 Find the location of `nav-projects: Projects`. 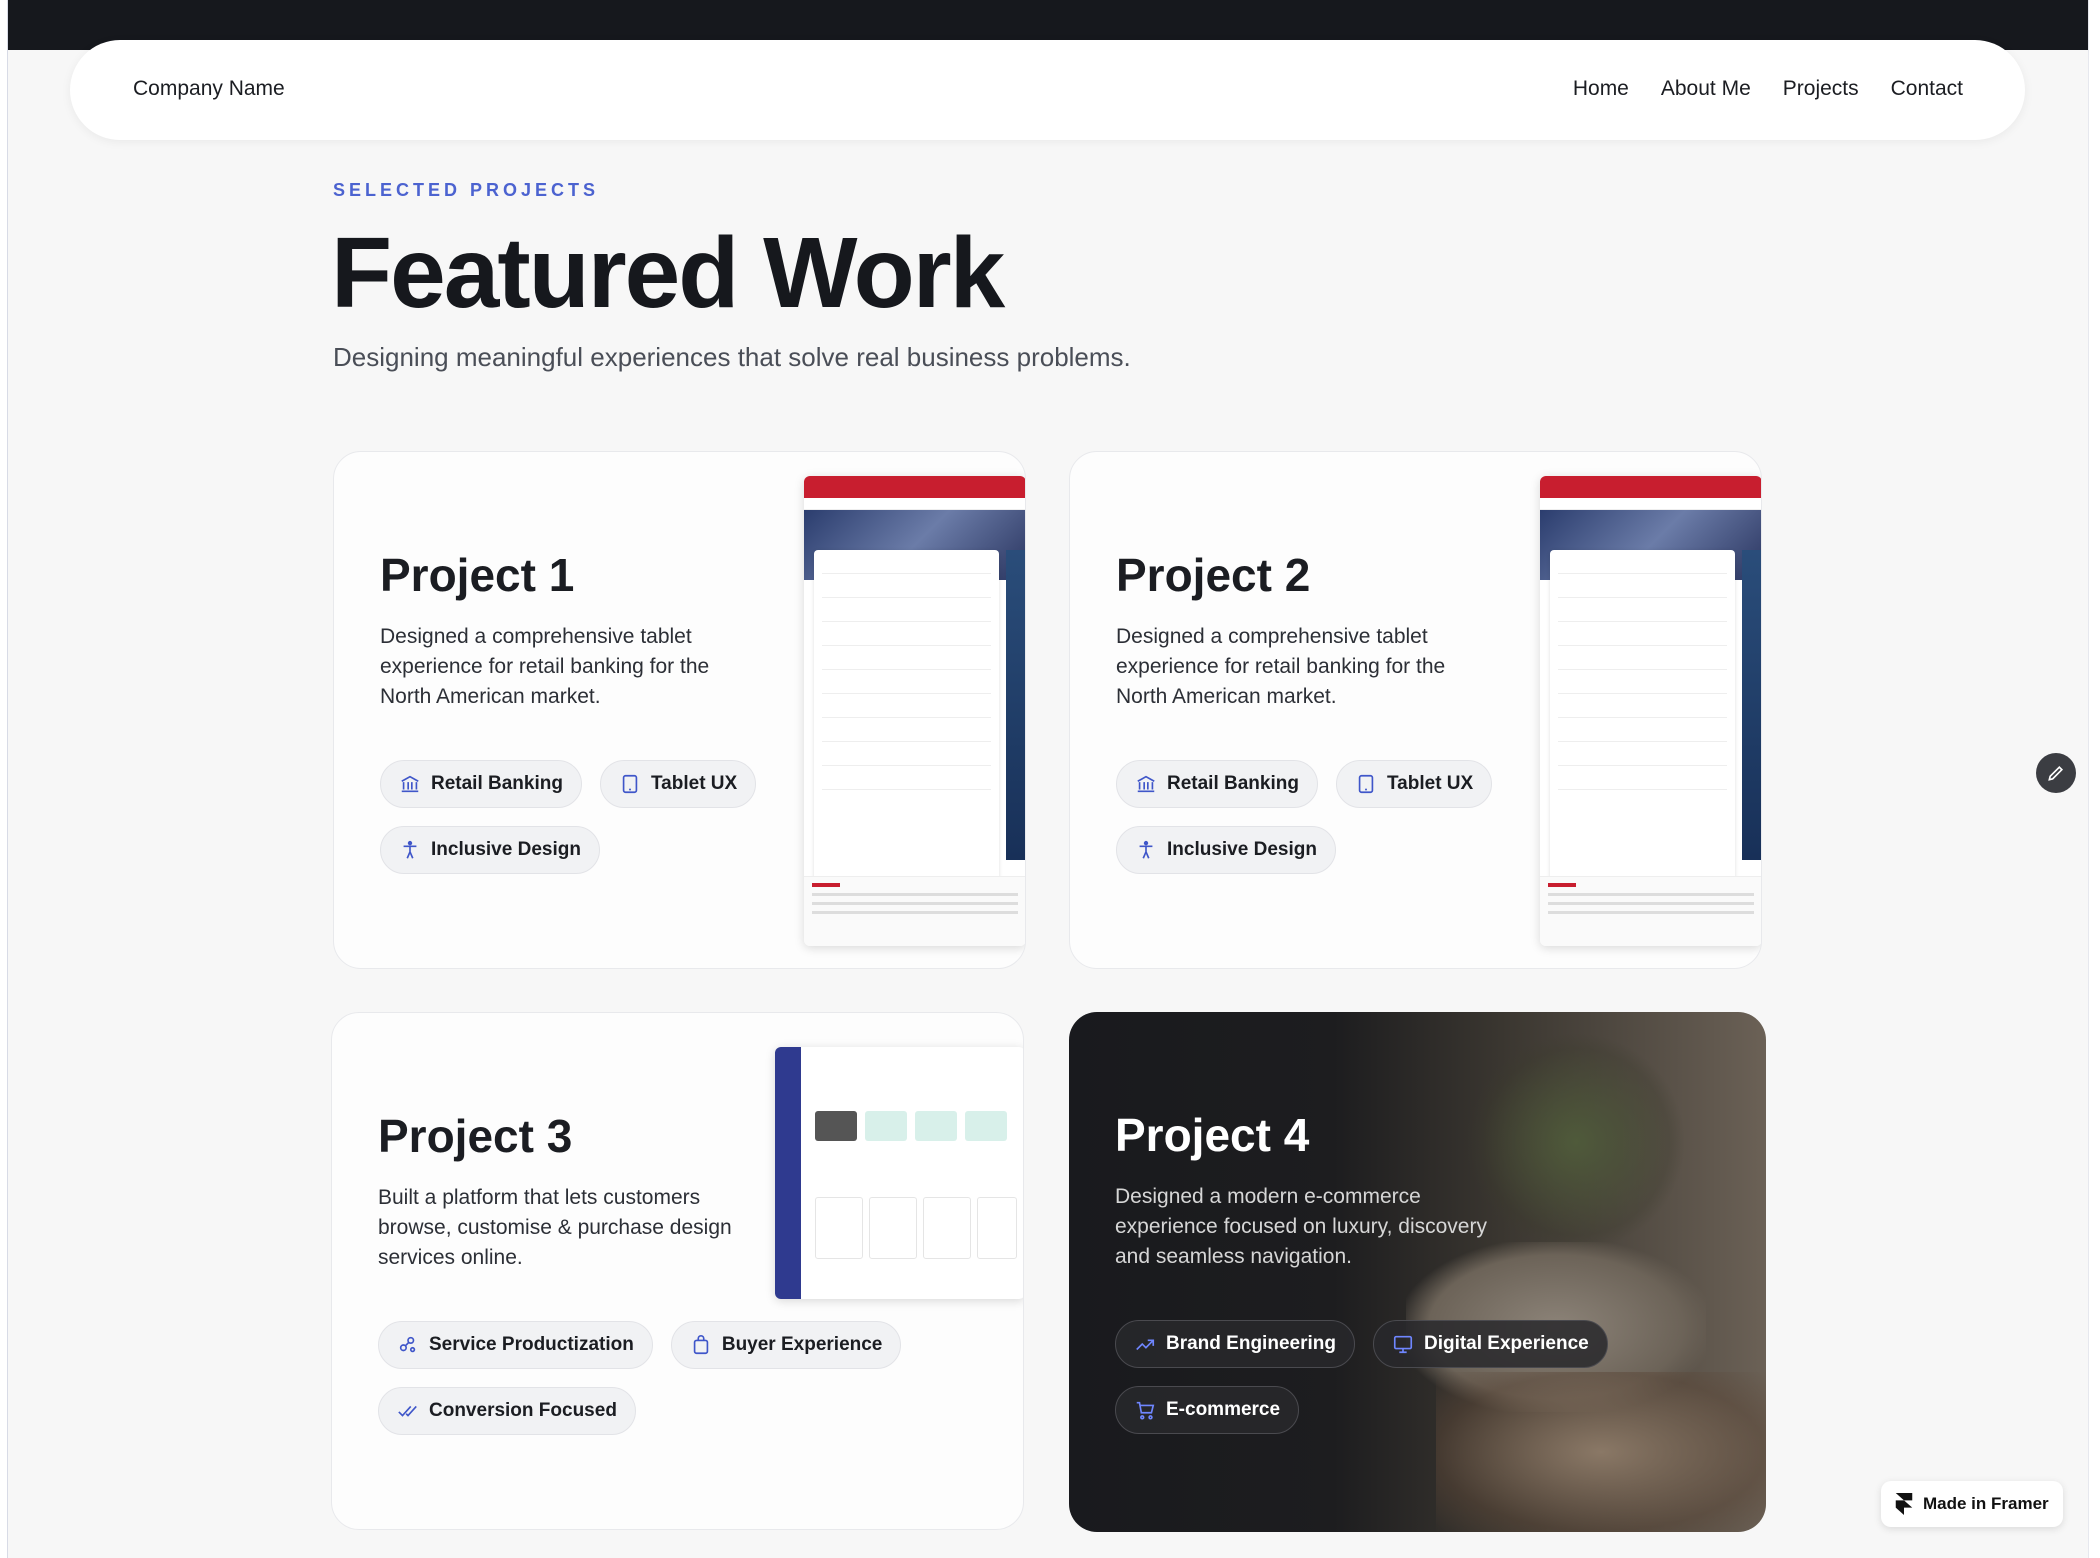

nav-projects: Projects is located at coordinates (1821, 89).